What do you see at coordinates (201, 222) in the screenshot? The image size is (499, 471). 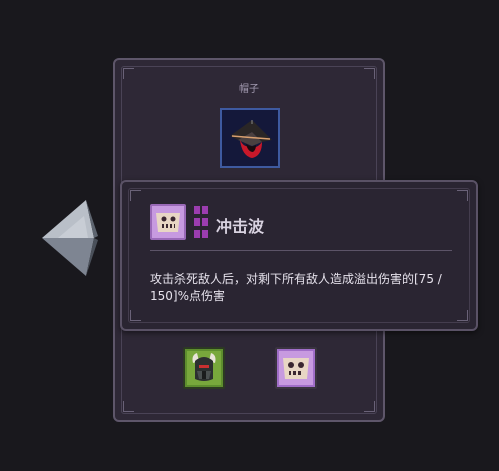 I see `tier-indicator` at bounding box center [201, 222].